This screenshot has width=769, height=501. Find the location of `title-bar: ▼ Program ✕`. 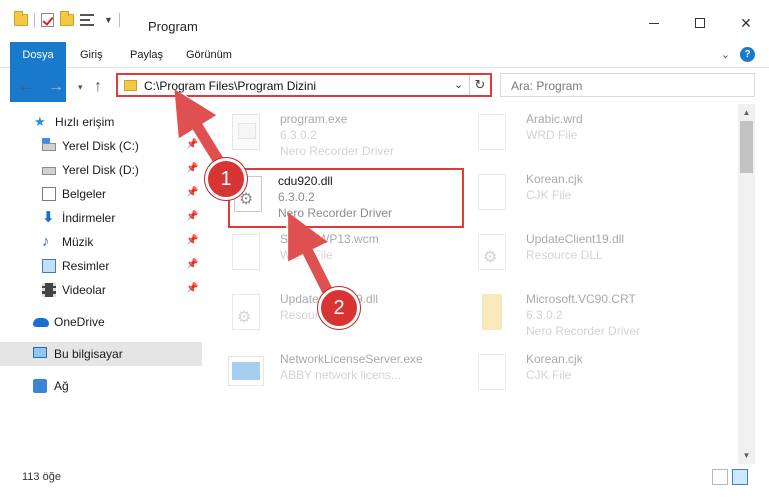

title-bar: ▼ Program ✕ is located at coordinates (384, 20).